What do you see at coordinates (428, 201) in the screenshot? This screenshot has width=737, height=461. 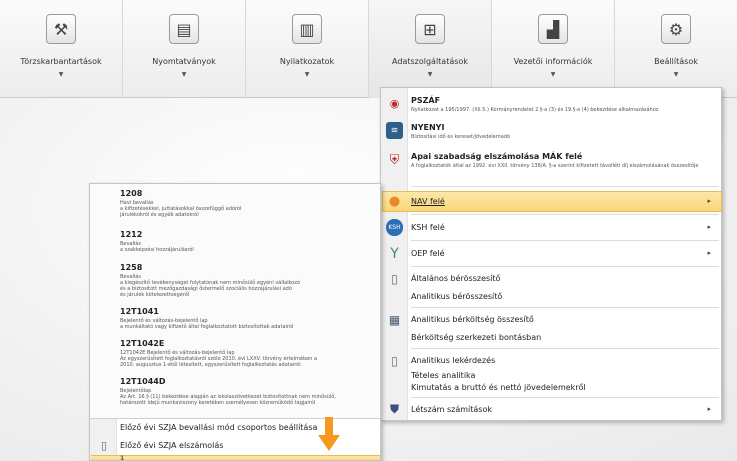 I see `menu-item-label: NAV felé` at bounding box center [428, 201].